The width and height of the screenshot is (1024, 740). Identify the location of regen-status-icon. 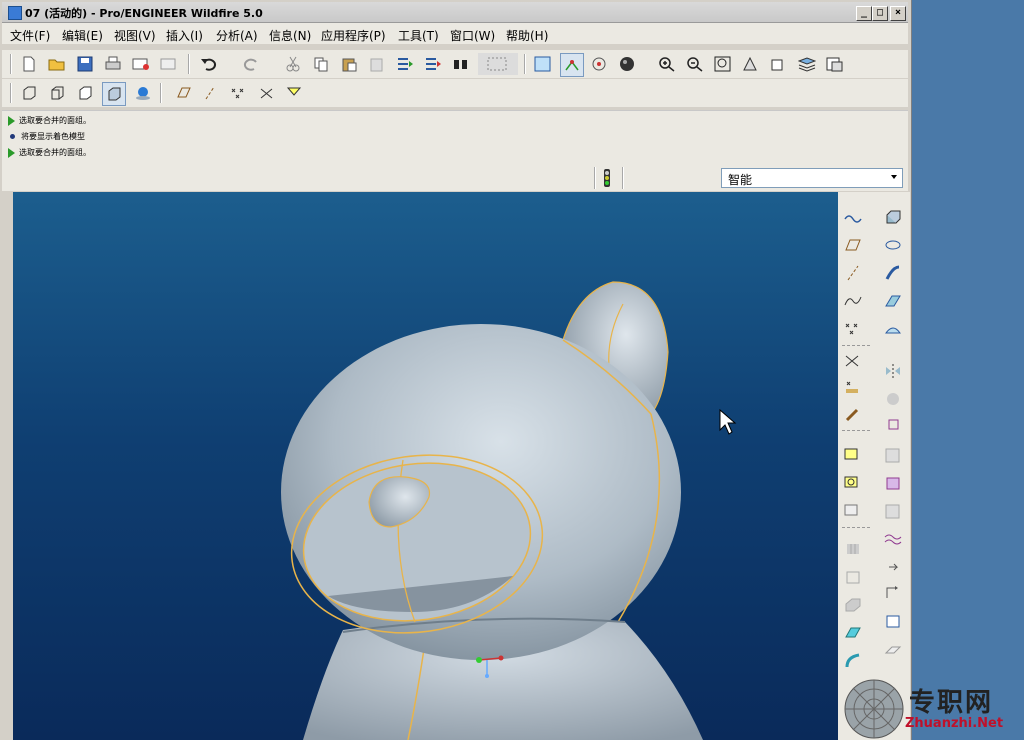
(607, 180).